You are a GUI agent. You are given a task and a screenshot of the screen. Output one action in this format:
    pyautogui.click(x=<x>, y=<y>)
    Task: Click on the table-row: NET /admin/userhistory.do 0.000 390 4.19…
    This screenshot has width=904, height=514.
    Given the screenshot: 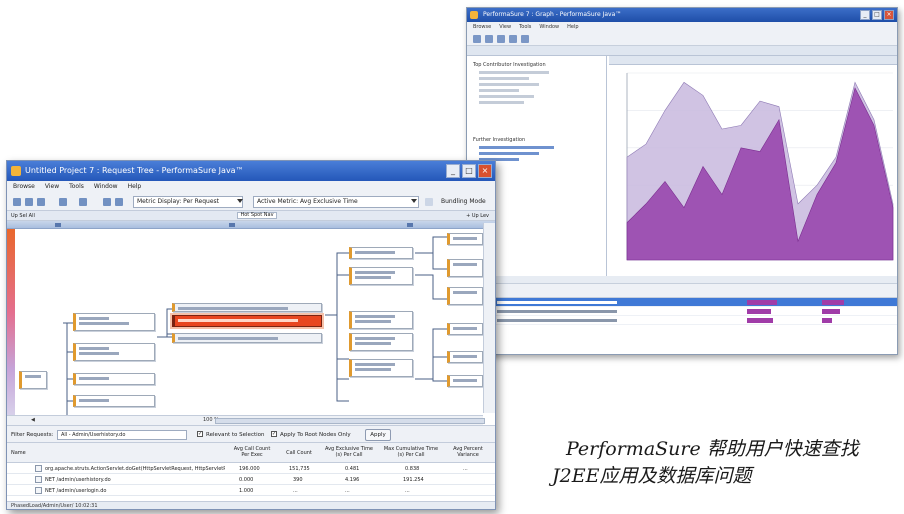 What is the action you would take?
    pyautogui.click(x=251, y=479)
    